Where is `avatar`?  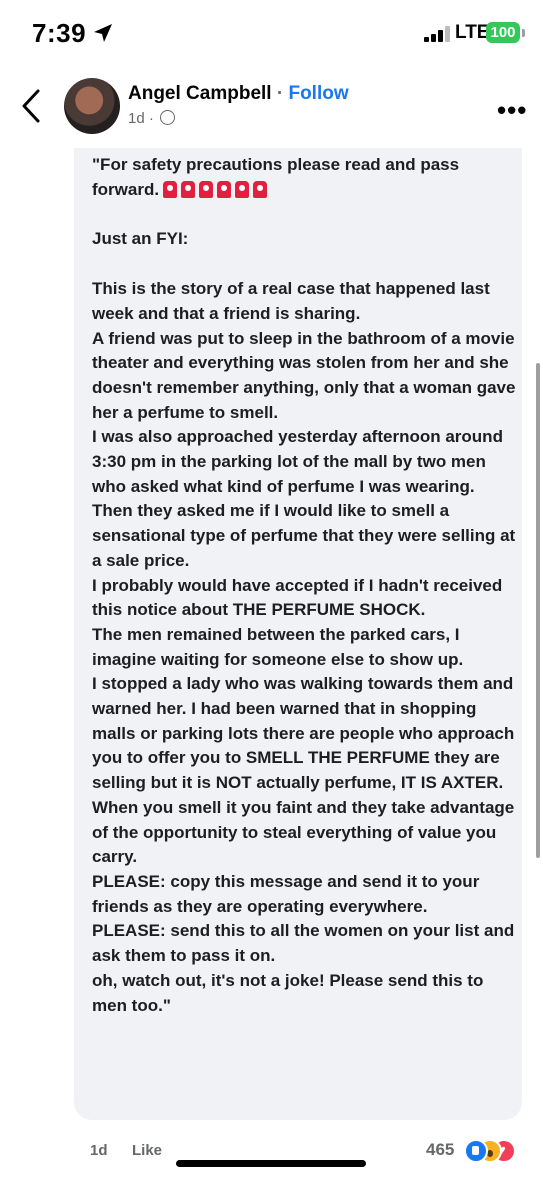 avatar is located at coordinates (92, 106).